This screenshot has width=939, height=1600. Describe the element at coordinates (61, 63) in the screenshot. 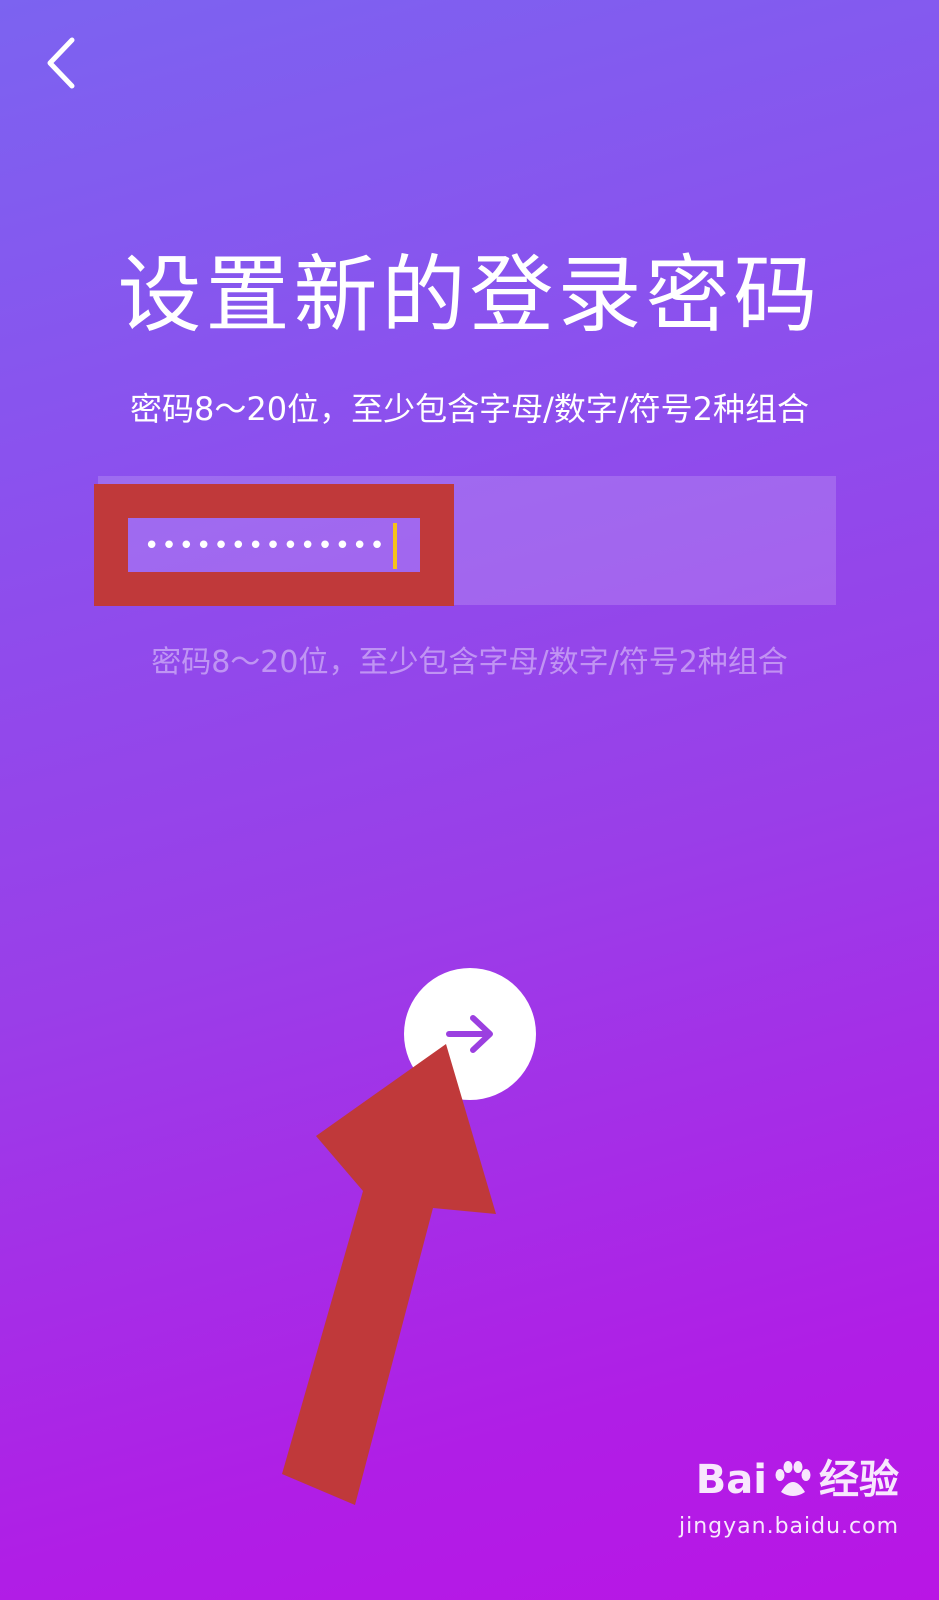

I see `chevron-left-icon` at that location.